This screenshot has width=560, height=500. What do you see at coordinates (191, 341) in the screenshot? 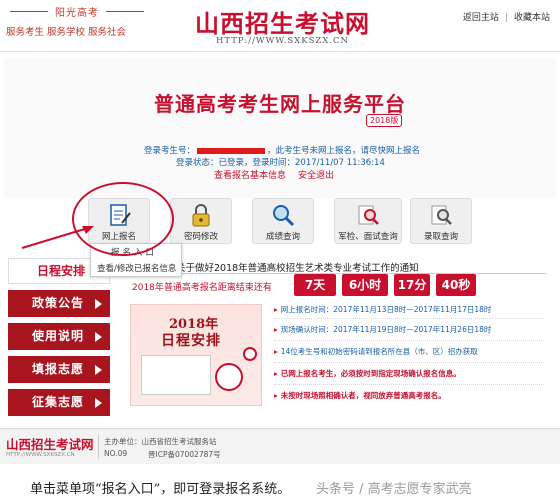
I see `schedule-title: 日程安排` at bounding box center [191, 341].